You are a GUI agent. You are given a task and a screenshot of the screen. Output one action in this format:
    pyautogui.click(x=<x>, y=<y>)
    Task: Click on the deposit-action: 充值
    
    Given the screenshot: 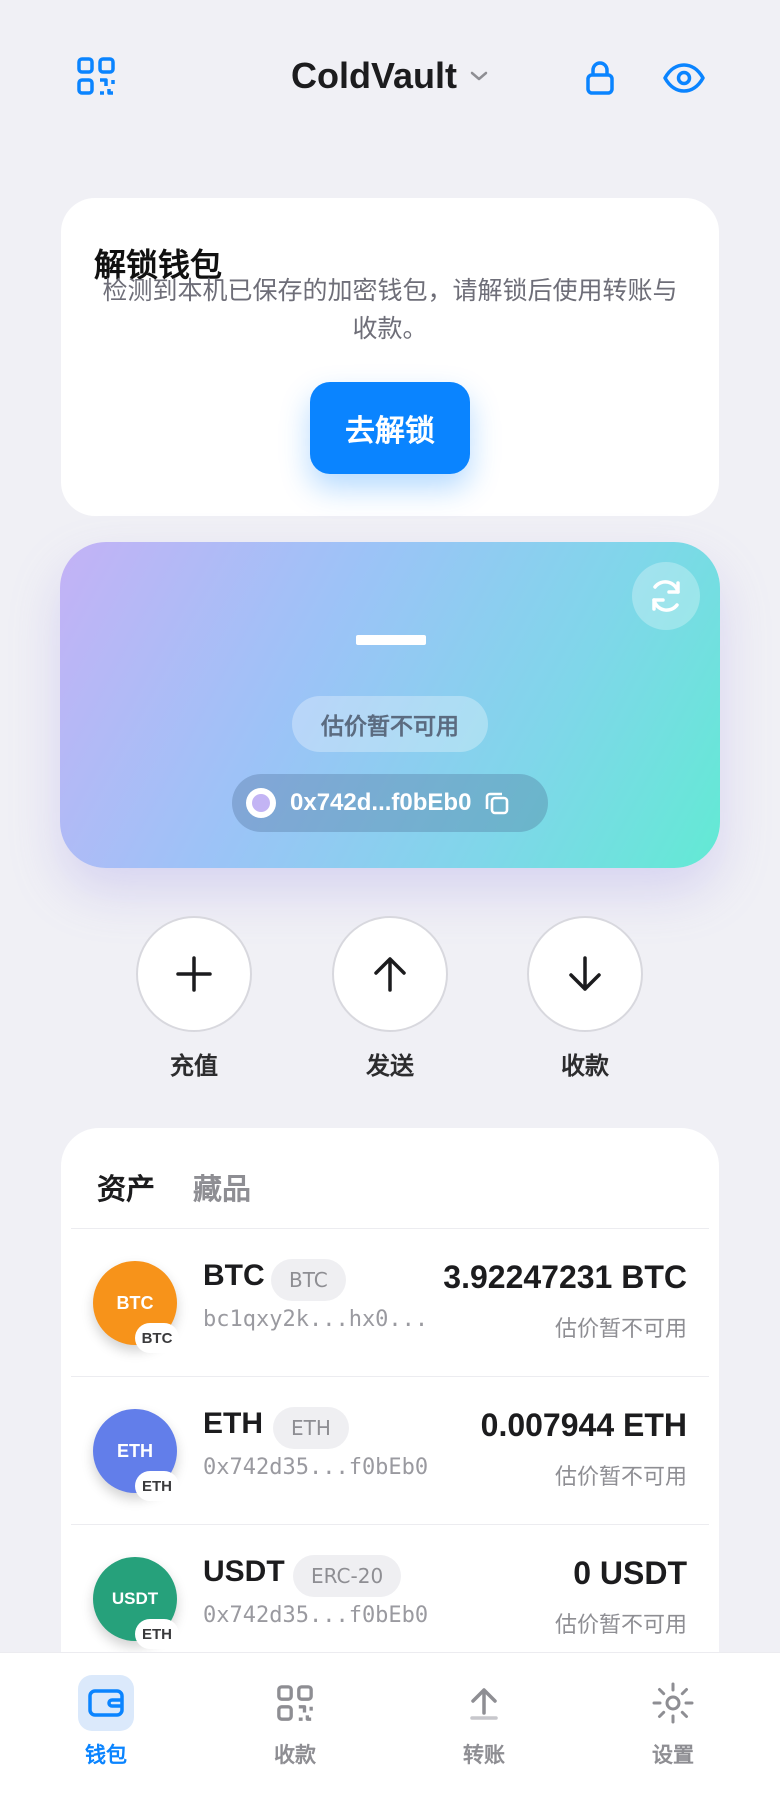 What is the action you would take?
    pyautogui.click(x=194, y=998)
    